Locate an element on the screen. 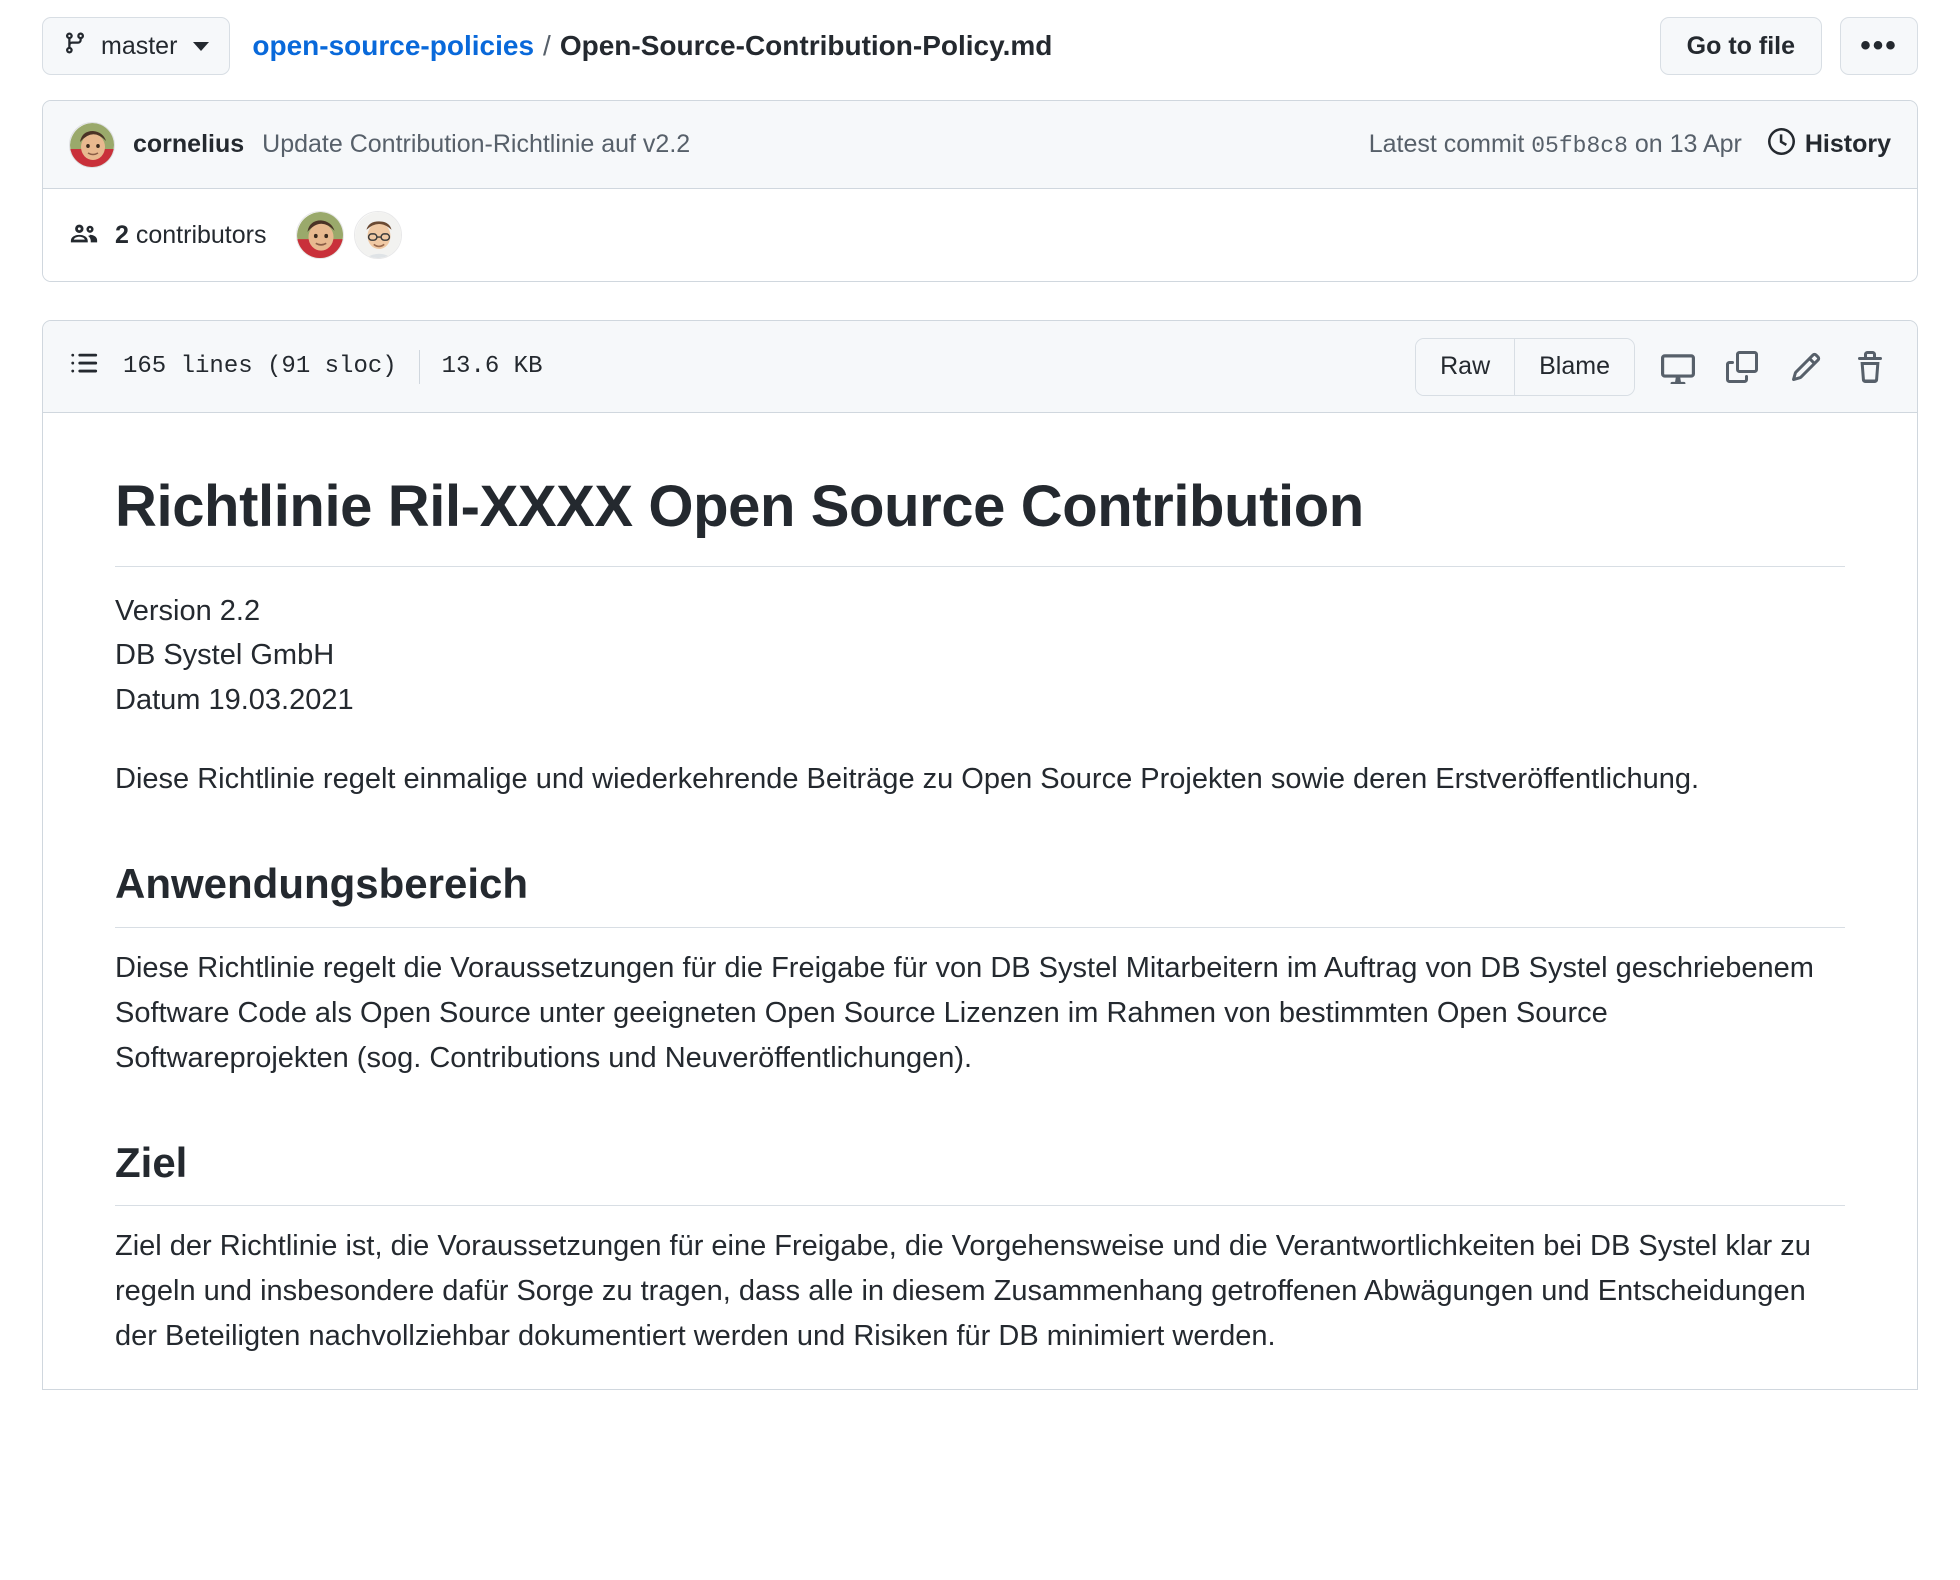 This screenshot has width=1960, height=1580. commit-author-name: cornelius is located at coordinates (188, 144).